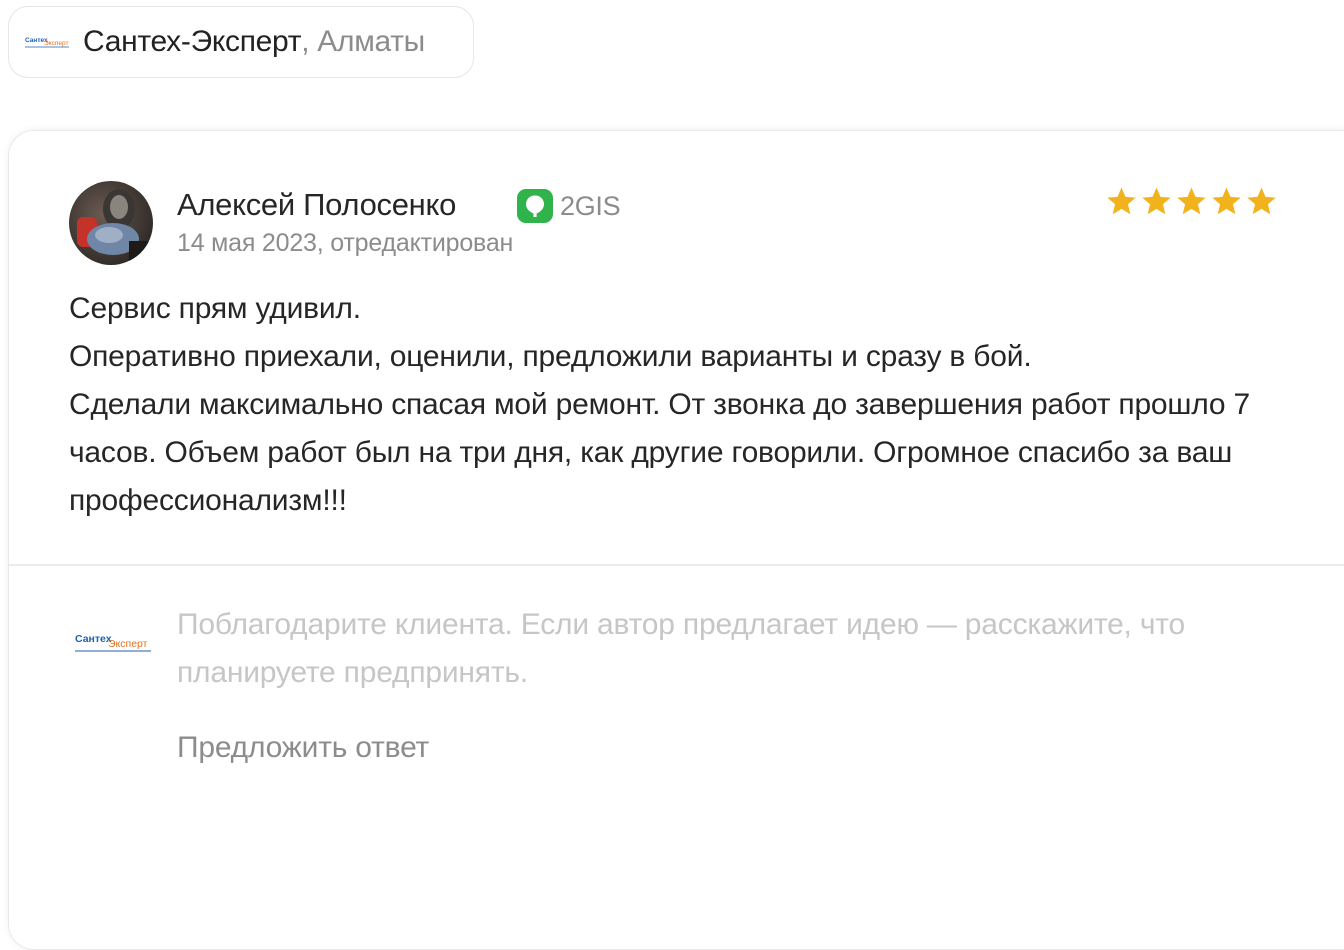 The width and height of the screenshot is (1344, 950). What do you see at coordinates (535, 206) in the screenshot?
I see `2gis-pin-icon` at bounding box center [535, 206].